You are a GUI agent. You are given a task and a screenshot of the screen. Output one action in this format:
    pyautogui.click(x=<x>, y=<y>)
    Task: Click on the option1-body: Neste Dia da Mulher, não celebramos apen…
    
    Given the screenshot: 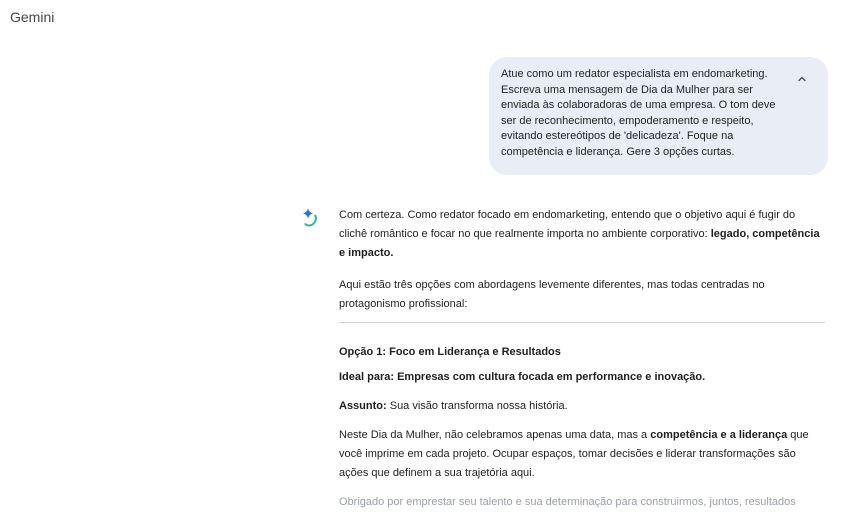 What is the action you would take?
    pyautogui.click(x=582, y=454)
    